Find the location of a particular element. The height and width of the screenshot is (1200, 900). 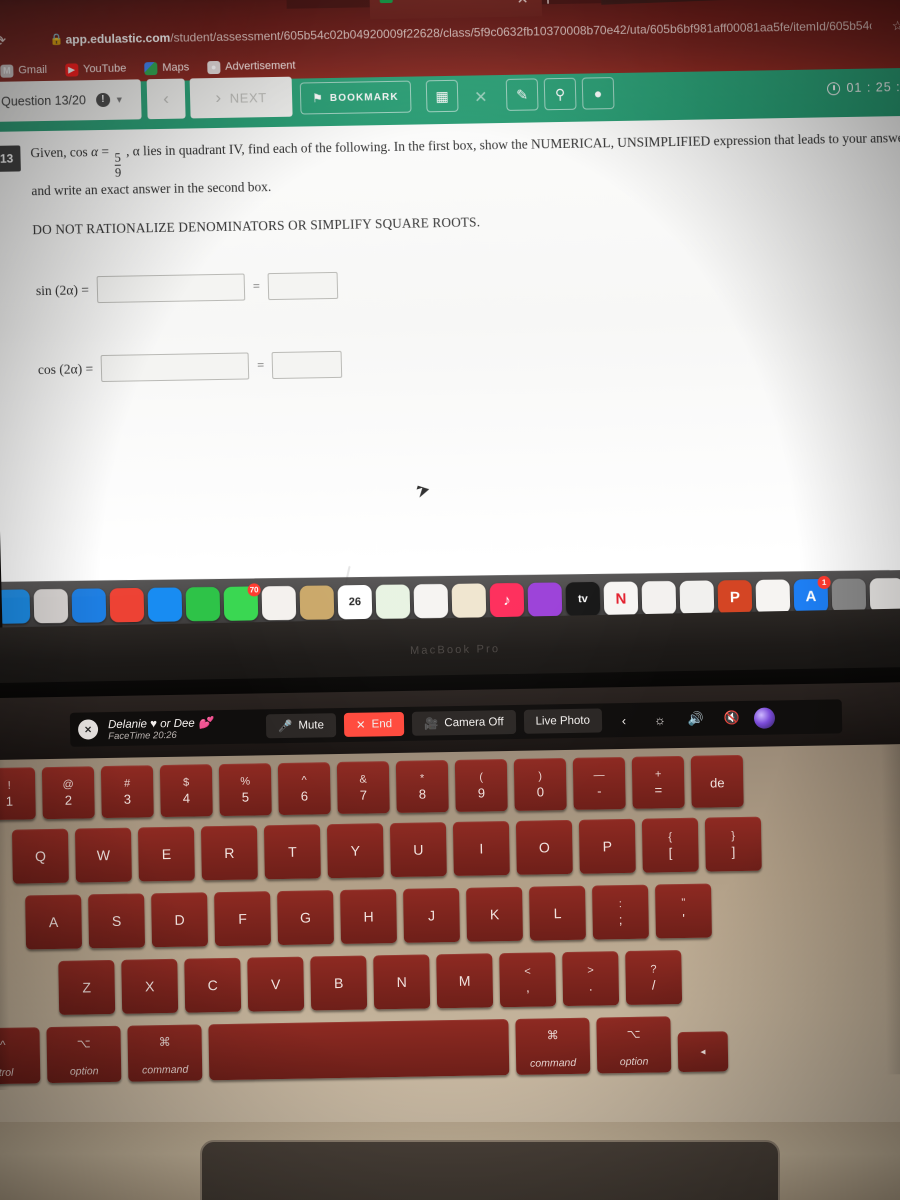

key-p: P is located at coordinates (607, 846).